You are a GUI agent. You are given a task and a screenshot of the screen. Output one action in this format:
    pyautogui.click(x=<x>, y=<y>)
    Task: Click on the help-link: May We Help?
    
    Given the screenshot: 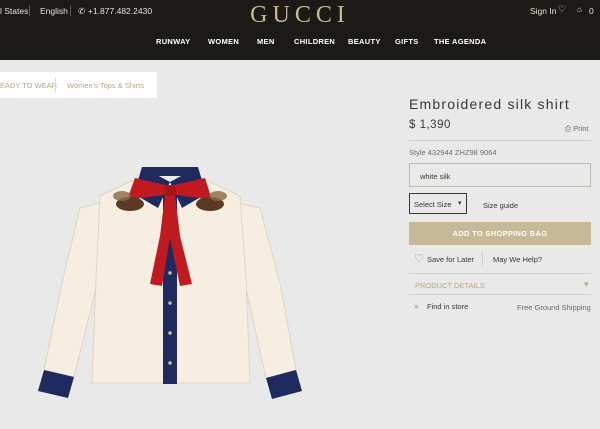 What is the action you would take?
    pyautogui.click(x=517, y=259)
    